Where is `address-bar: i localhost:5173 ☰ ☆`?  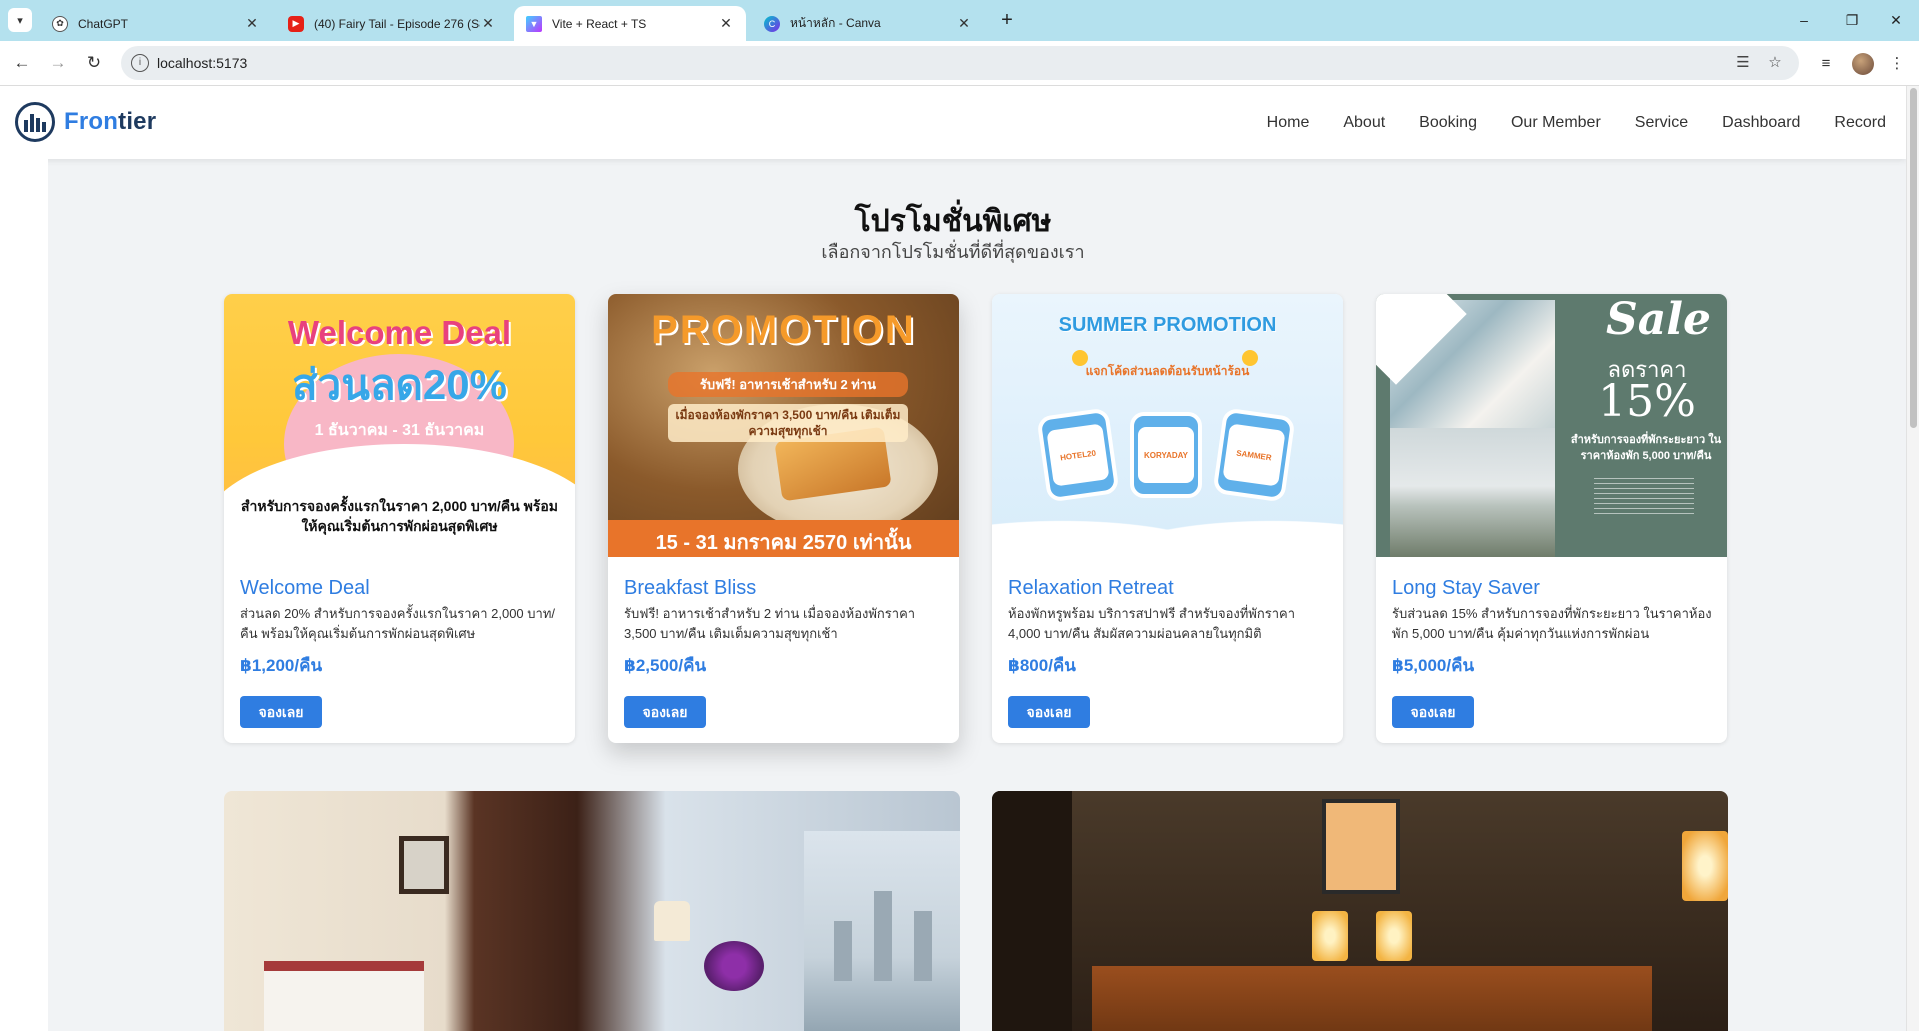
address-bar: i localhost:5173 ☰ ☆ is located at coordinates (960, 63).